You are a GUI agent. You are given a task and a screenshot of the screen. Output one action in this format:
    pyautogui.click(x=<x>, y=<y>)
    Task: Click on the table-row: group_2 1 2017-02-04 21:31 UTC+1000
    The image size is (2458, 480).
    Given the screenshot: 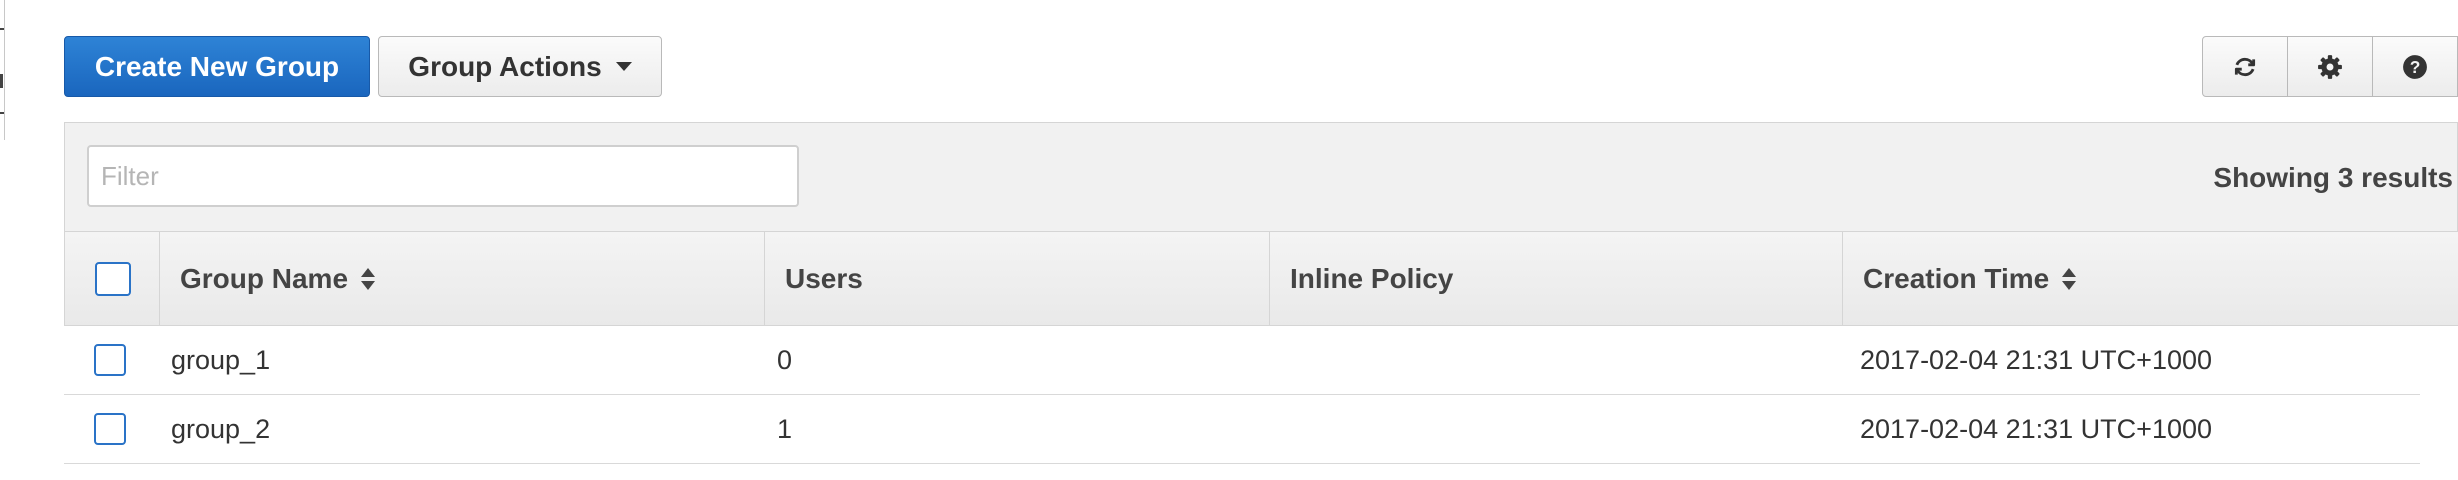 What is the action you would take?
    pyautogui.click(x=1242, y=429)
    